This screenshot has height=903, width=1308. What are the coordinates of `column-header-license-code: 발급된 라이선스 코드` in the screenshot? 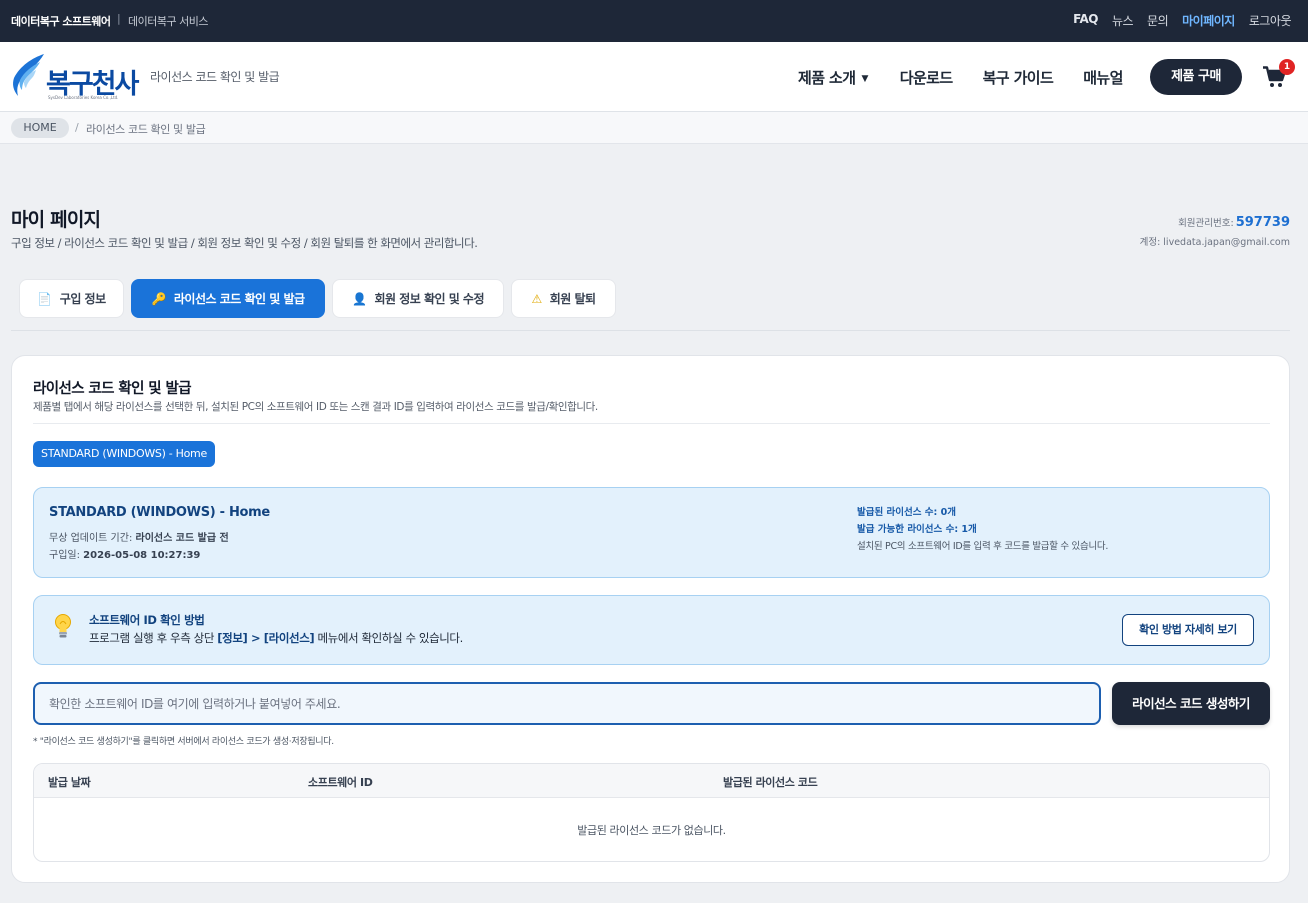 It's located at (770, 782).